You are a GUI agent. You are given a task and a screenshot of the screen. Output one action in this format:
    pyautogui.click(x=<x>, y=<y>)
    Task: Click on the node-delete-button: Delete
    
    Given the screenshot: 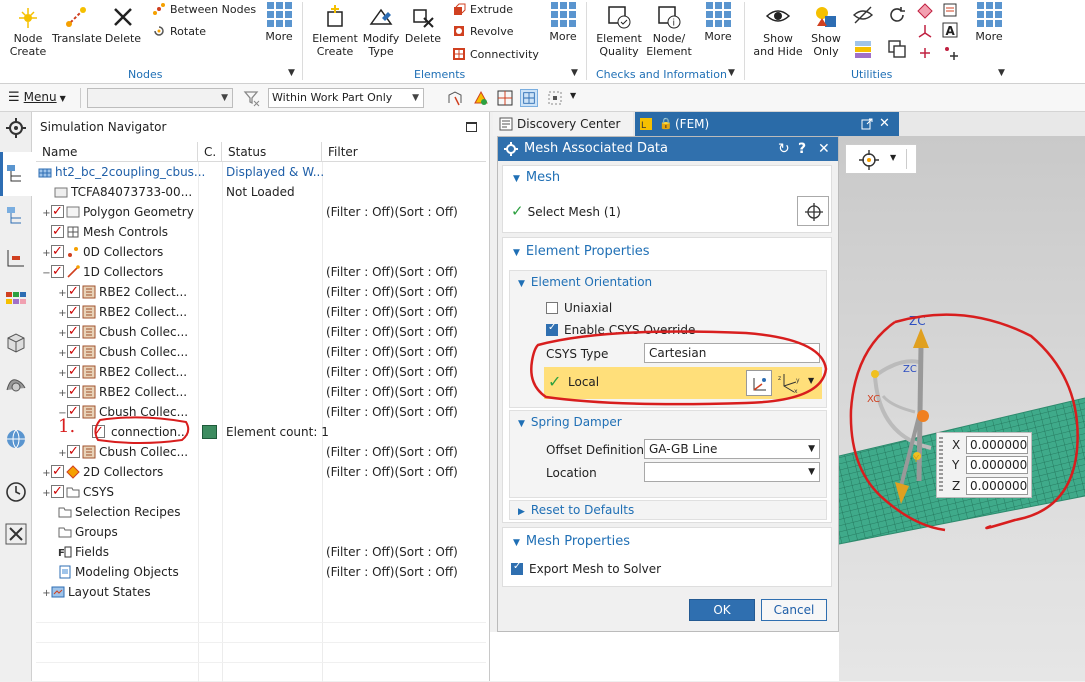 What is the action you would take?
    pyautogui.click(x=123, y=24)
    